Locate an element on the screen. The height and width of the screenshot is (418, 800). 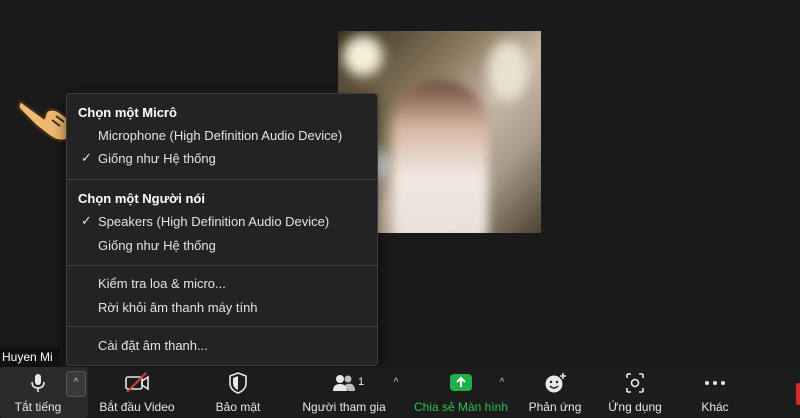
apps-icon is located at coordinates (635, 383).